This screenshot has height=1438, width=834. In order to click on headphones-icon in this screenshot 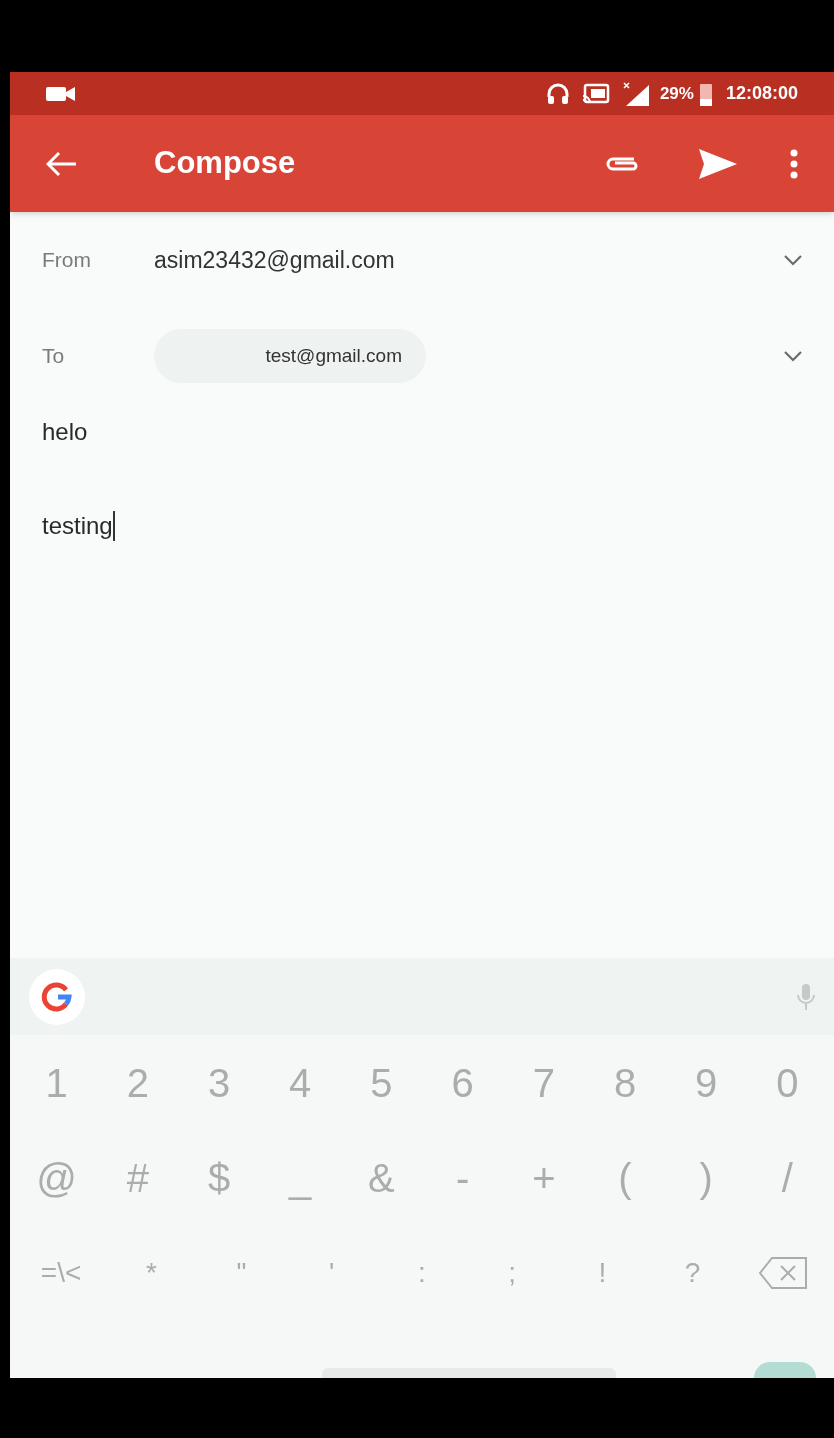, I will do `click(557, 93)`.